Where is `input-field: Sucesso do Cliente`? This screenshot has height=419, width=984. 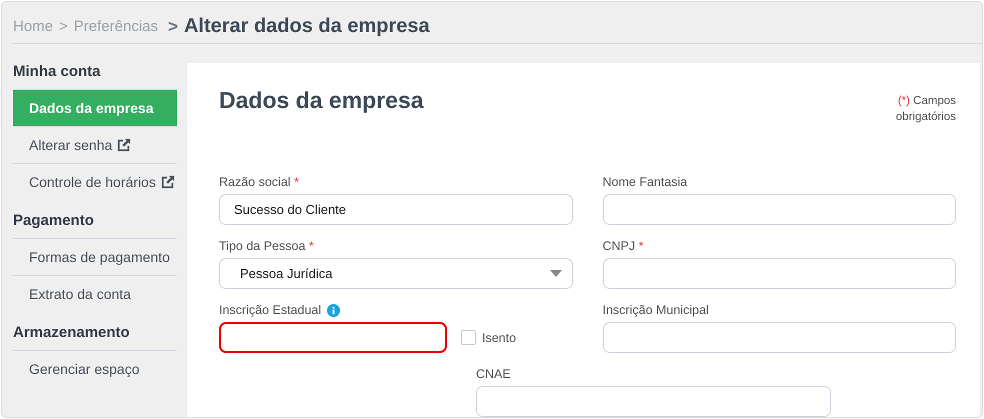
input-field: Sucesso do Cliente is located at coordinates (395, 209).